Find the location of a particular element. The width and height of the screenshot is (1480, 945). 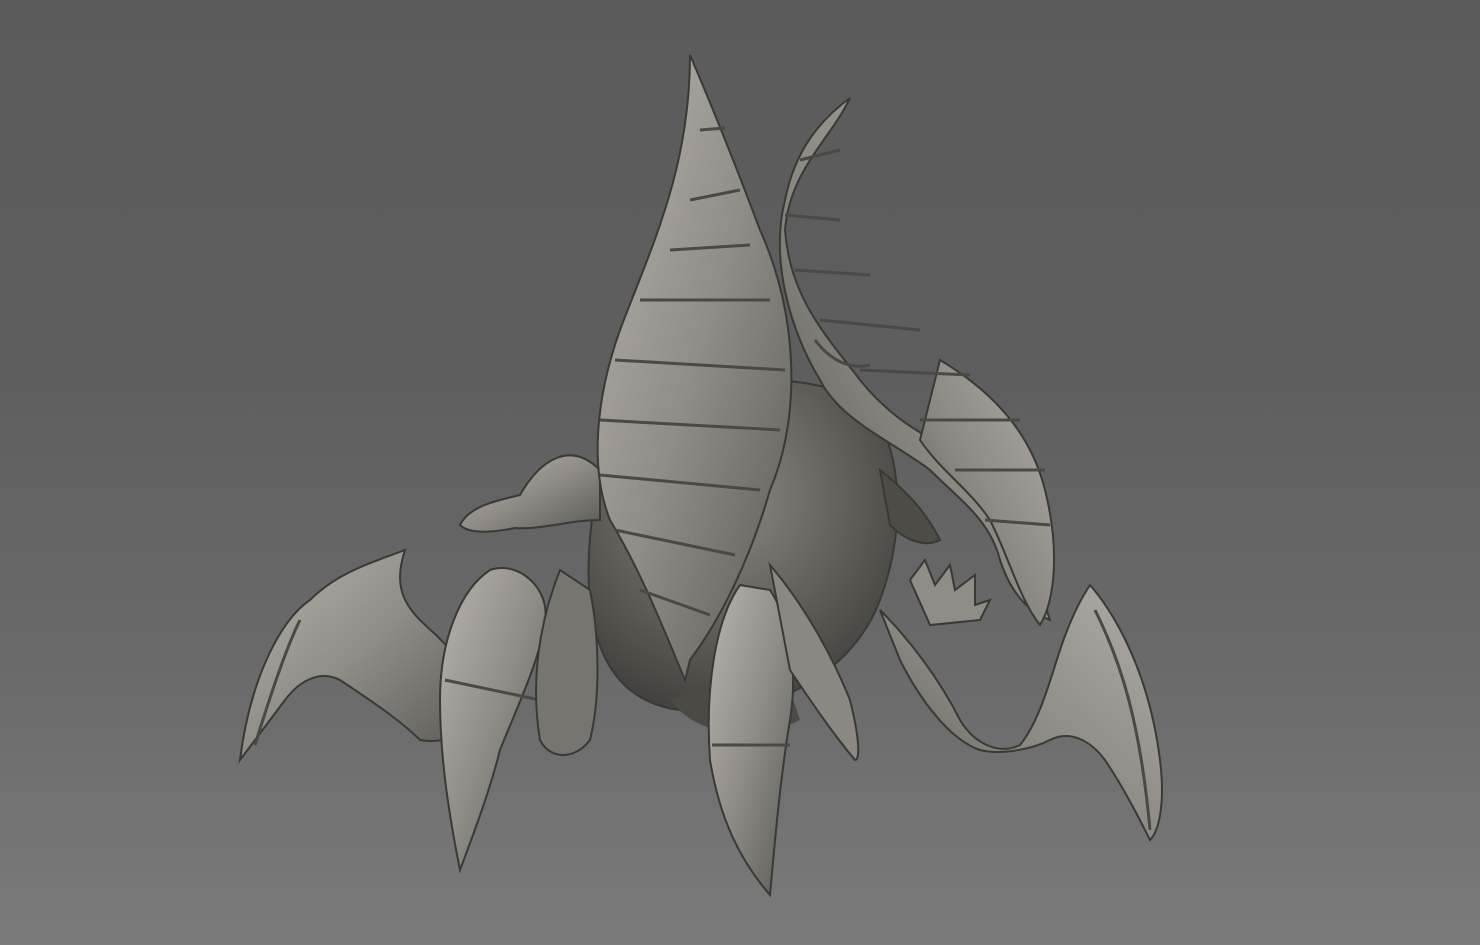

creature-leg-far-right is located at coordinates (1021, 712).